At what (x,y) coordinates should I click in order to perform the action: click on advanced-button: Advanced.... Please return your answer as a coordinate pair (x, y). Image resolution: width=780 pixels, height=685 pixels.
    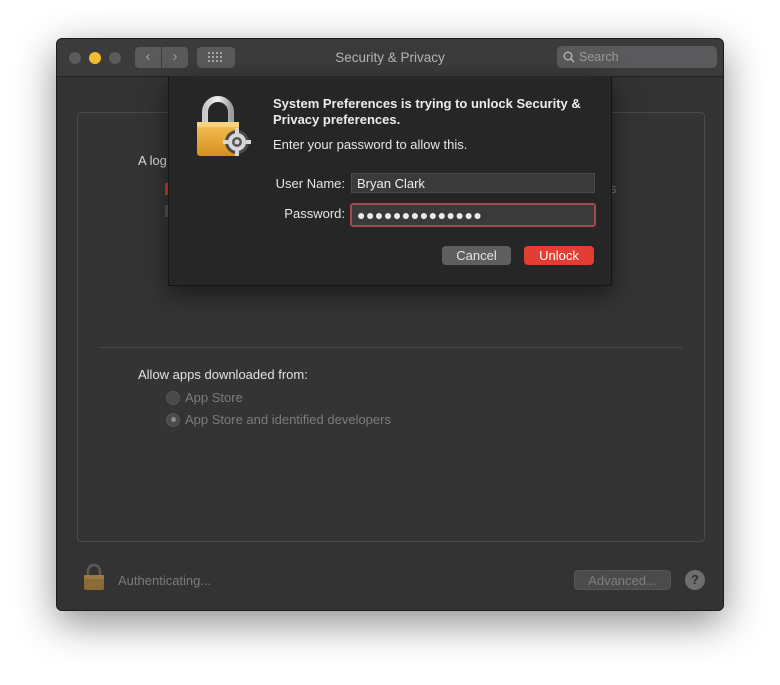
    Looking at the image, I should click on (622, 580).